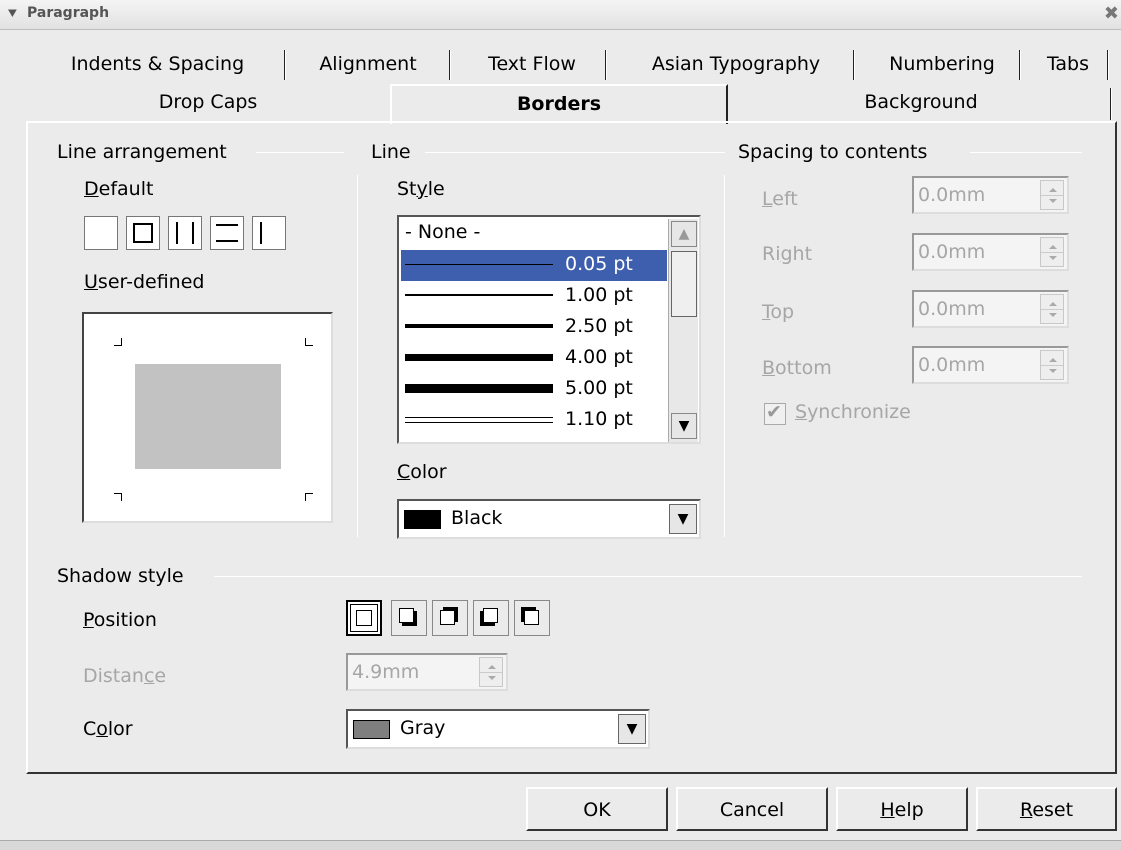 The height and width of the screenshot is (850, 1121). What do you see at coordinates (952, 195) in the screenshot?
I see `field-value: 0.0mm` at bounding box center [952, 195].